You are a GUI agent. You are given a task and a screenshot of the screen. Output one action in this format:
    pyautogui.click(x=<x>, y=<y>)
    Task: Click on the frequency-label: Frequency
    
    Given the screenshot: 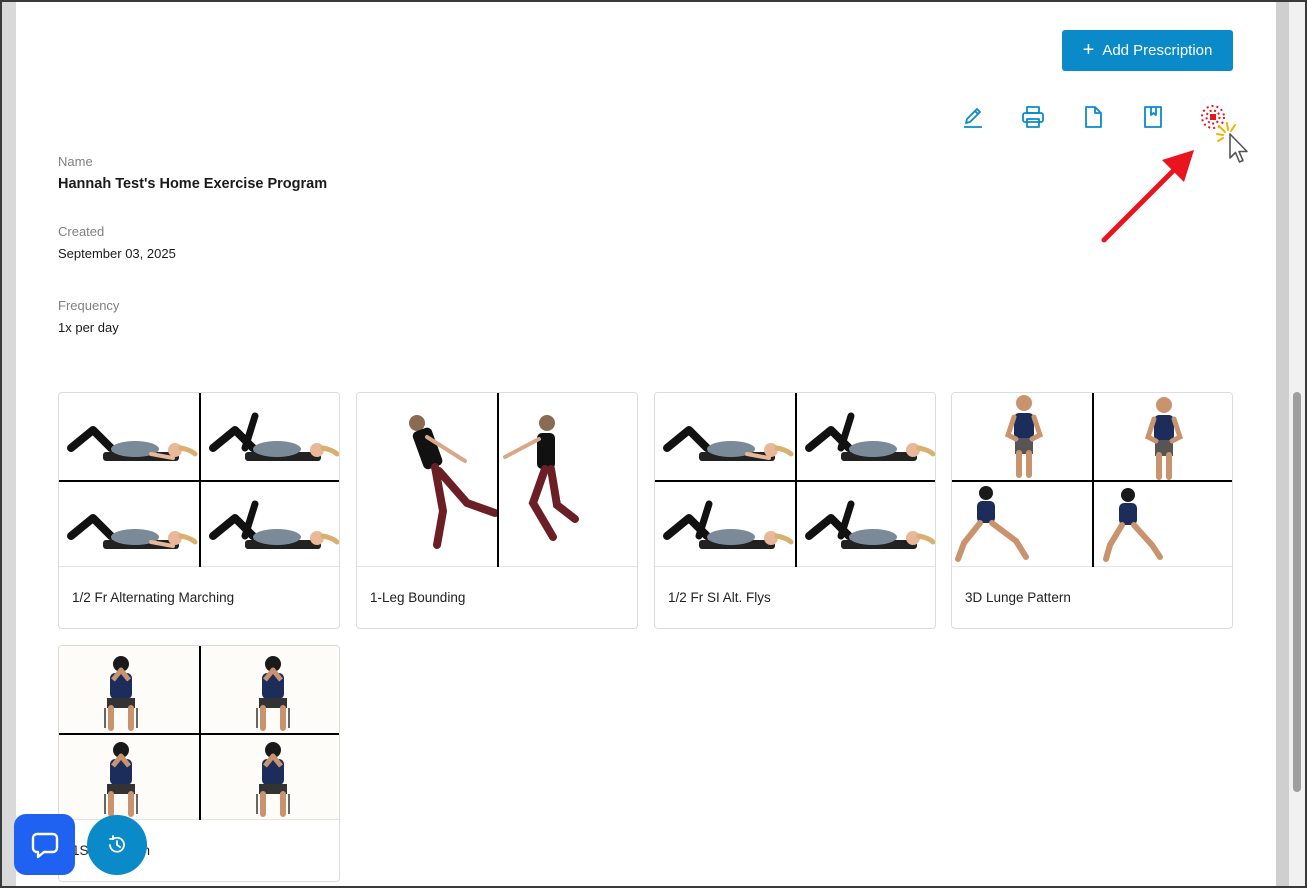 What is the action you would take?
    pyautogui.click(x=89, y=305)
    